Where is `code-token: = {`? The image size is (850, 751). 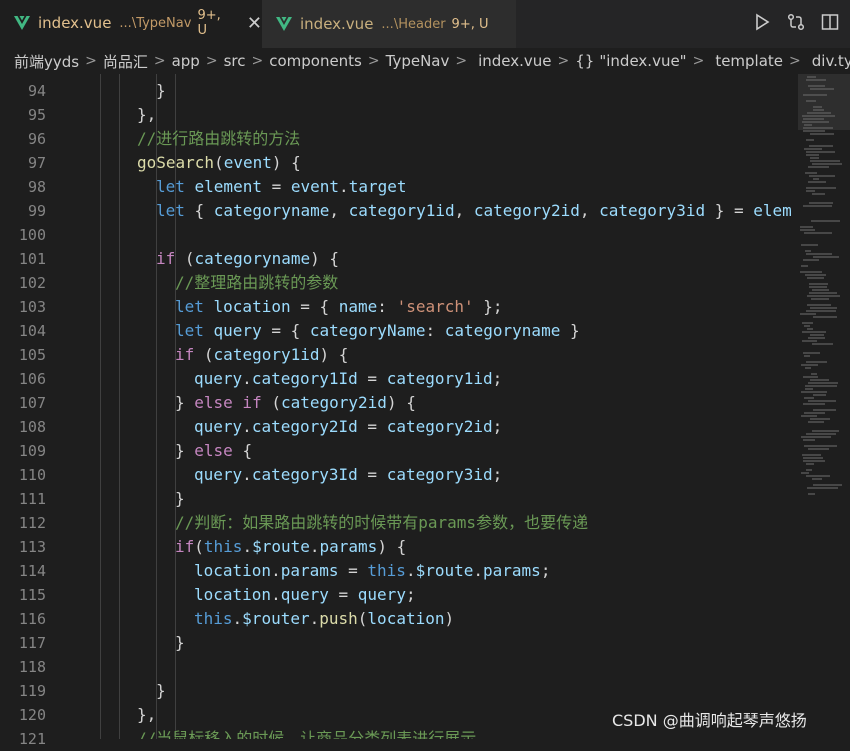 code-token: = { is located at coordinates (314, 306).